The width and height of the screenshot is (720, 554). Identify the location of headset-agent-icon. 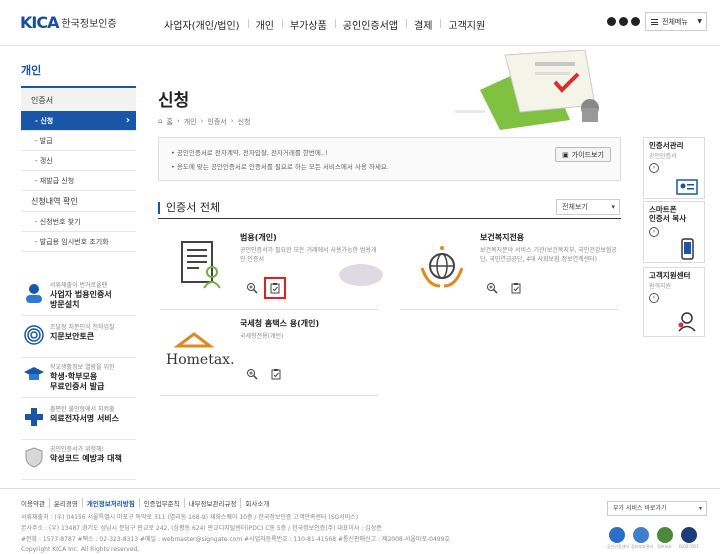
(687, 322).